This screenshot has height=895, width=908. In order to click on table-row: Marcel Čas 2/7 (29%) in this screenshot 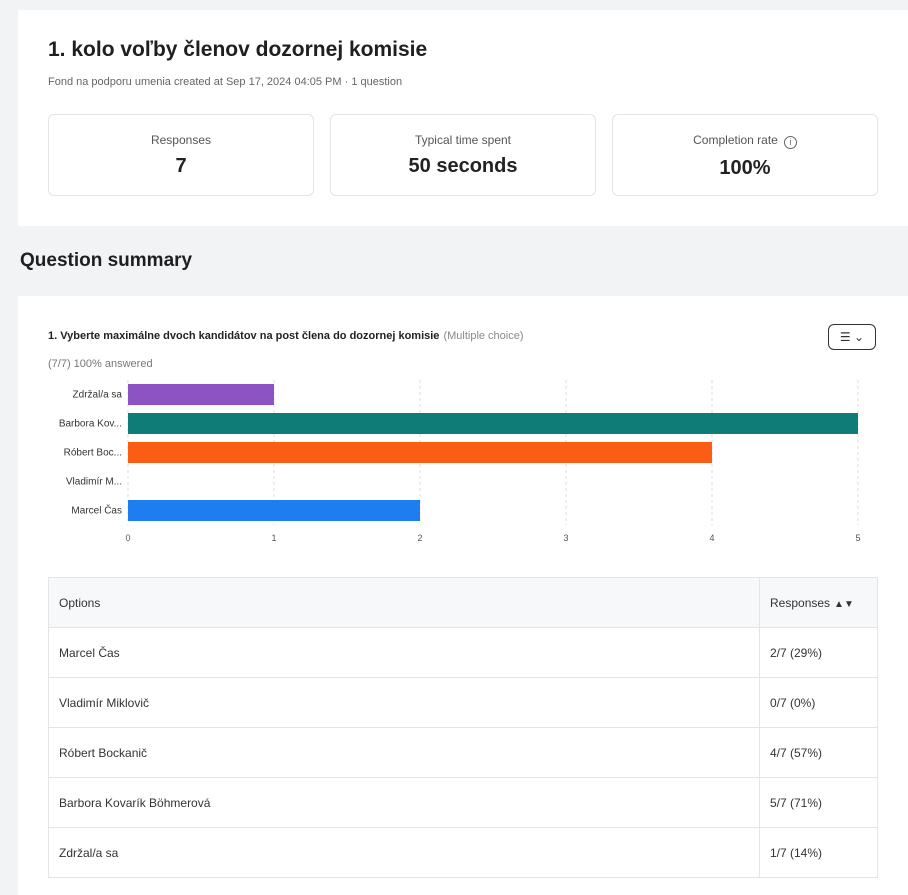, I will do `click(463, 652)`.